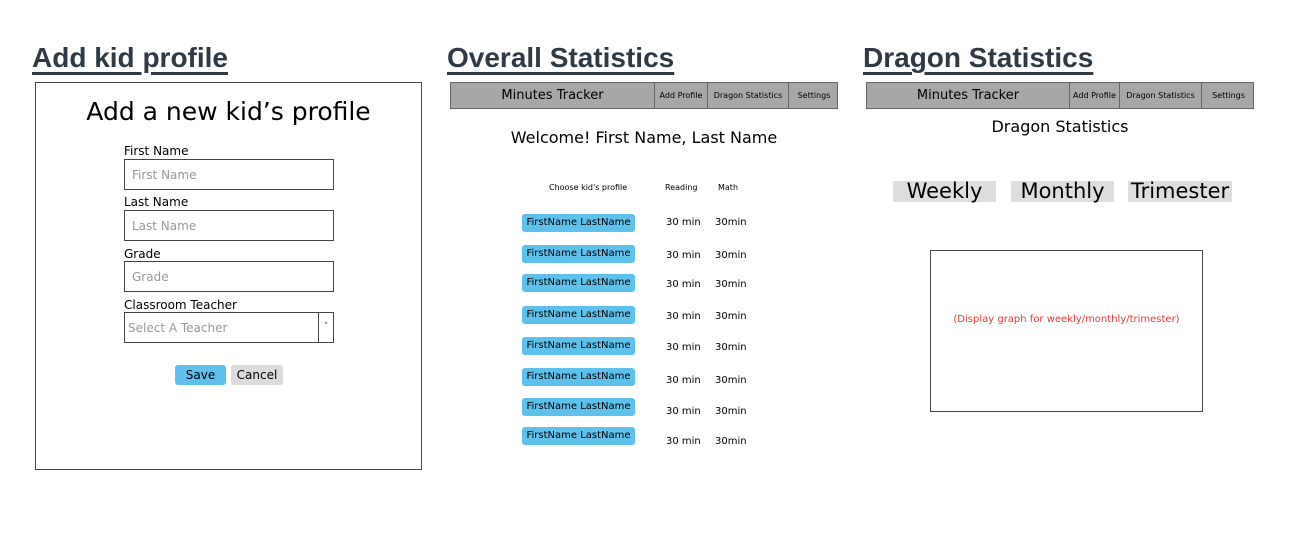 The height and width of the screenshot is (536, 1294). I want to click on add-kid-profile-title: Add kid profile, so click(130, 57).